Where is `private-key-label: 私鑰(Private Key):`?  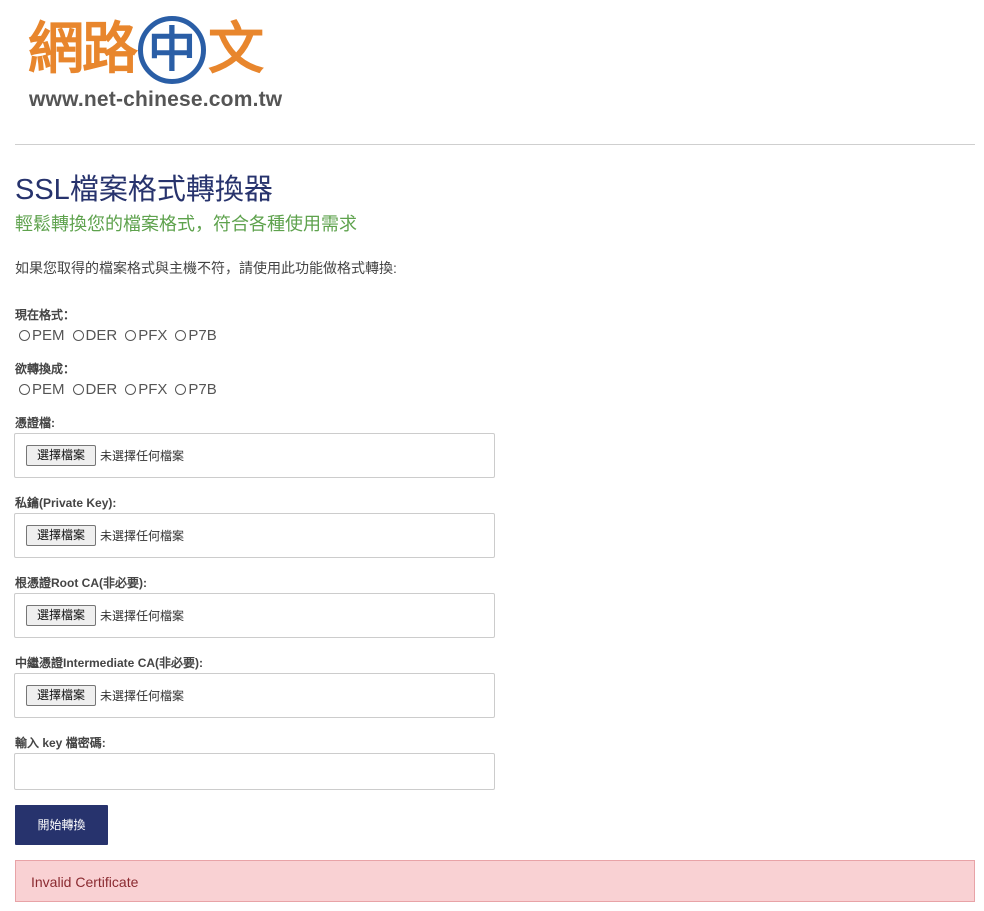 private-key-label: 私鑰(Private Key): is located at coordinates (66, 503).